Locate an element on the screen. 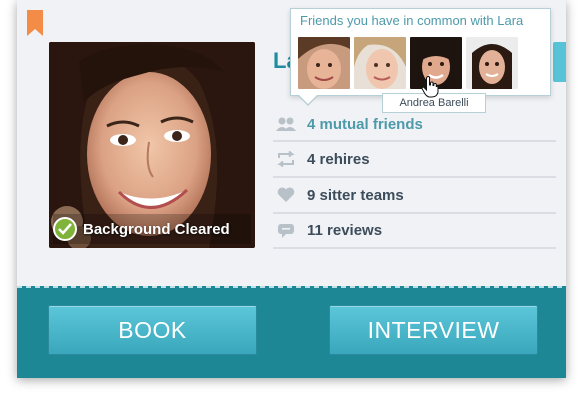 This screenshot has height=400, width=583. stat-sitter-teams: 9 sitter teams is located at coordinates (414, 196).